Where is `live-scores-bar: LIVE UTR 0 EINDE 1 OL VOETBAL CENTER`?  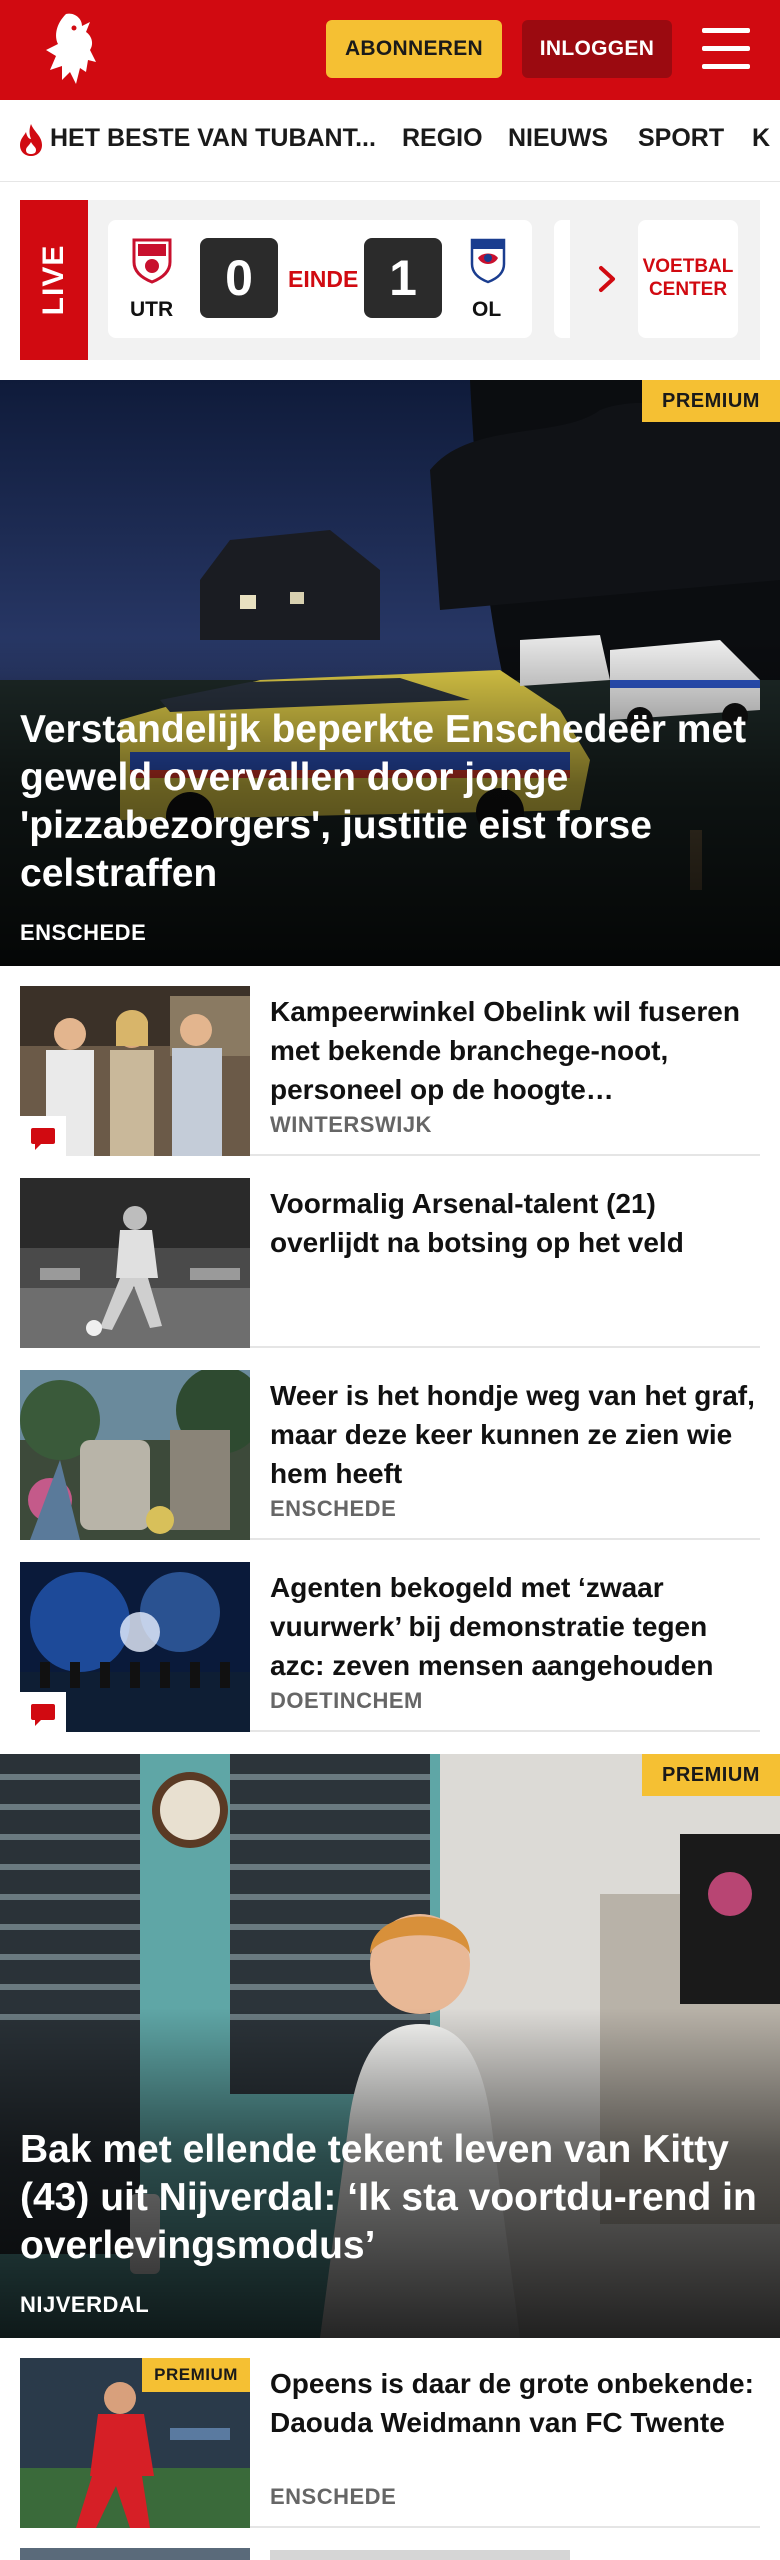 live-scores-bar: LIVE UTR 0 EINDE 1 OL VOETBAL CENTER is located at coordinates (390, 280).